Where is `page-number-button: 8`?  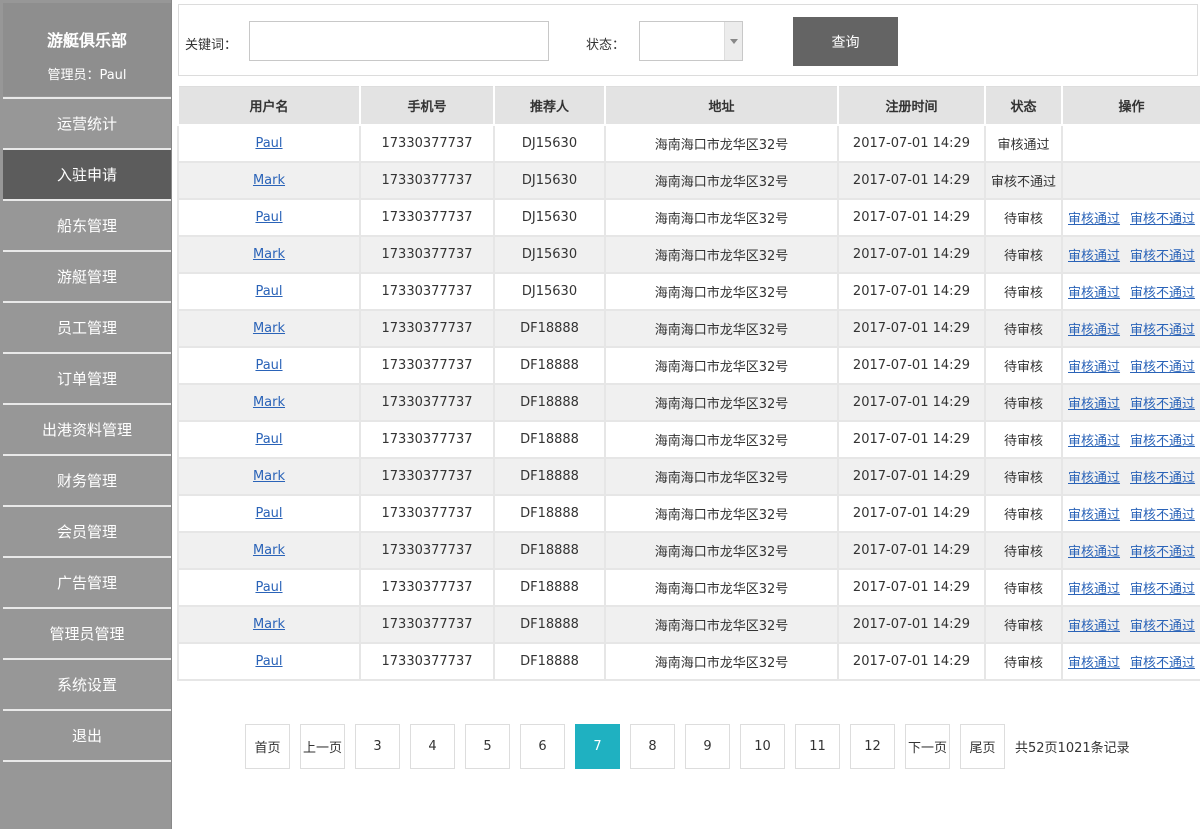 page-number-button: 8 is located at coordinates (652, 746).